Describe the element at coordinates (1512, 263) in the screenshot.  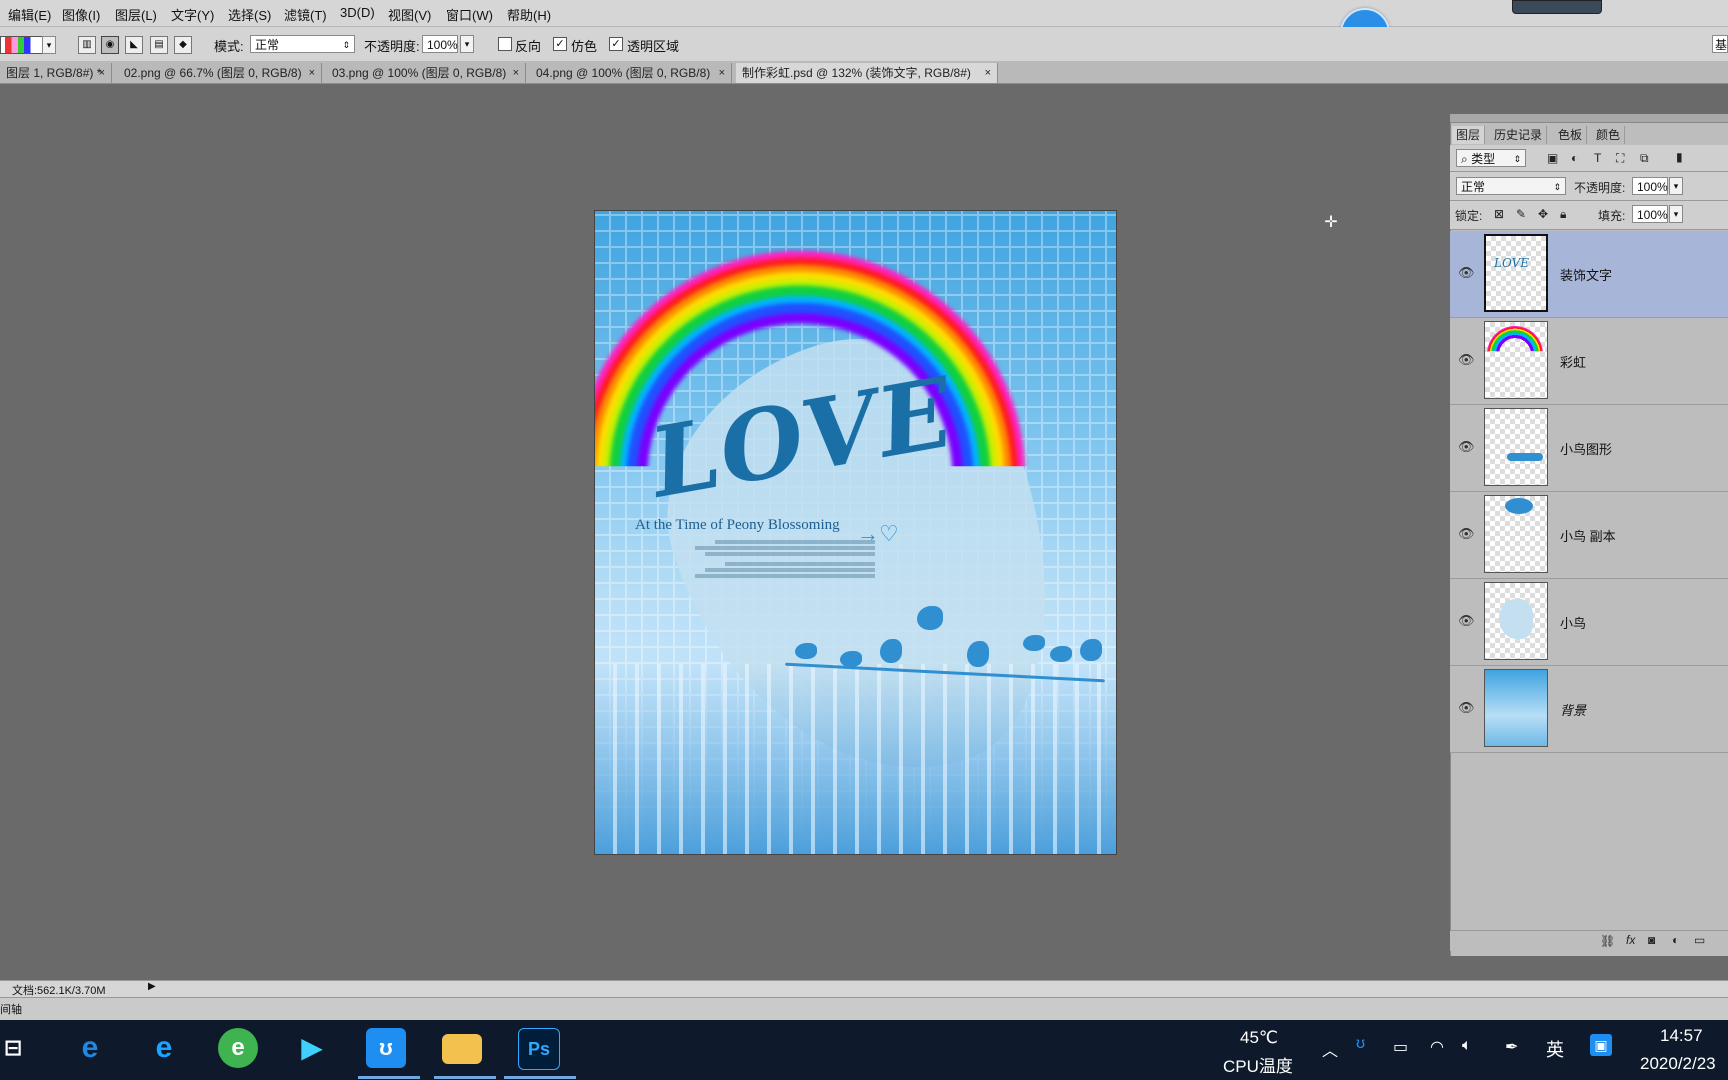
I see `thumb-love-text: LOVE` at that location.